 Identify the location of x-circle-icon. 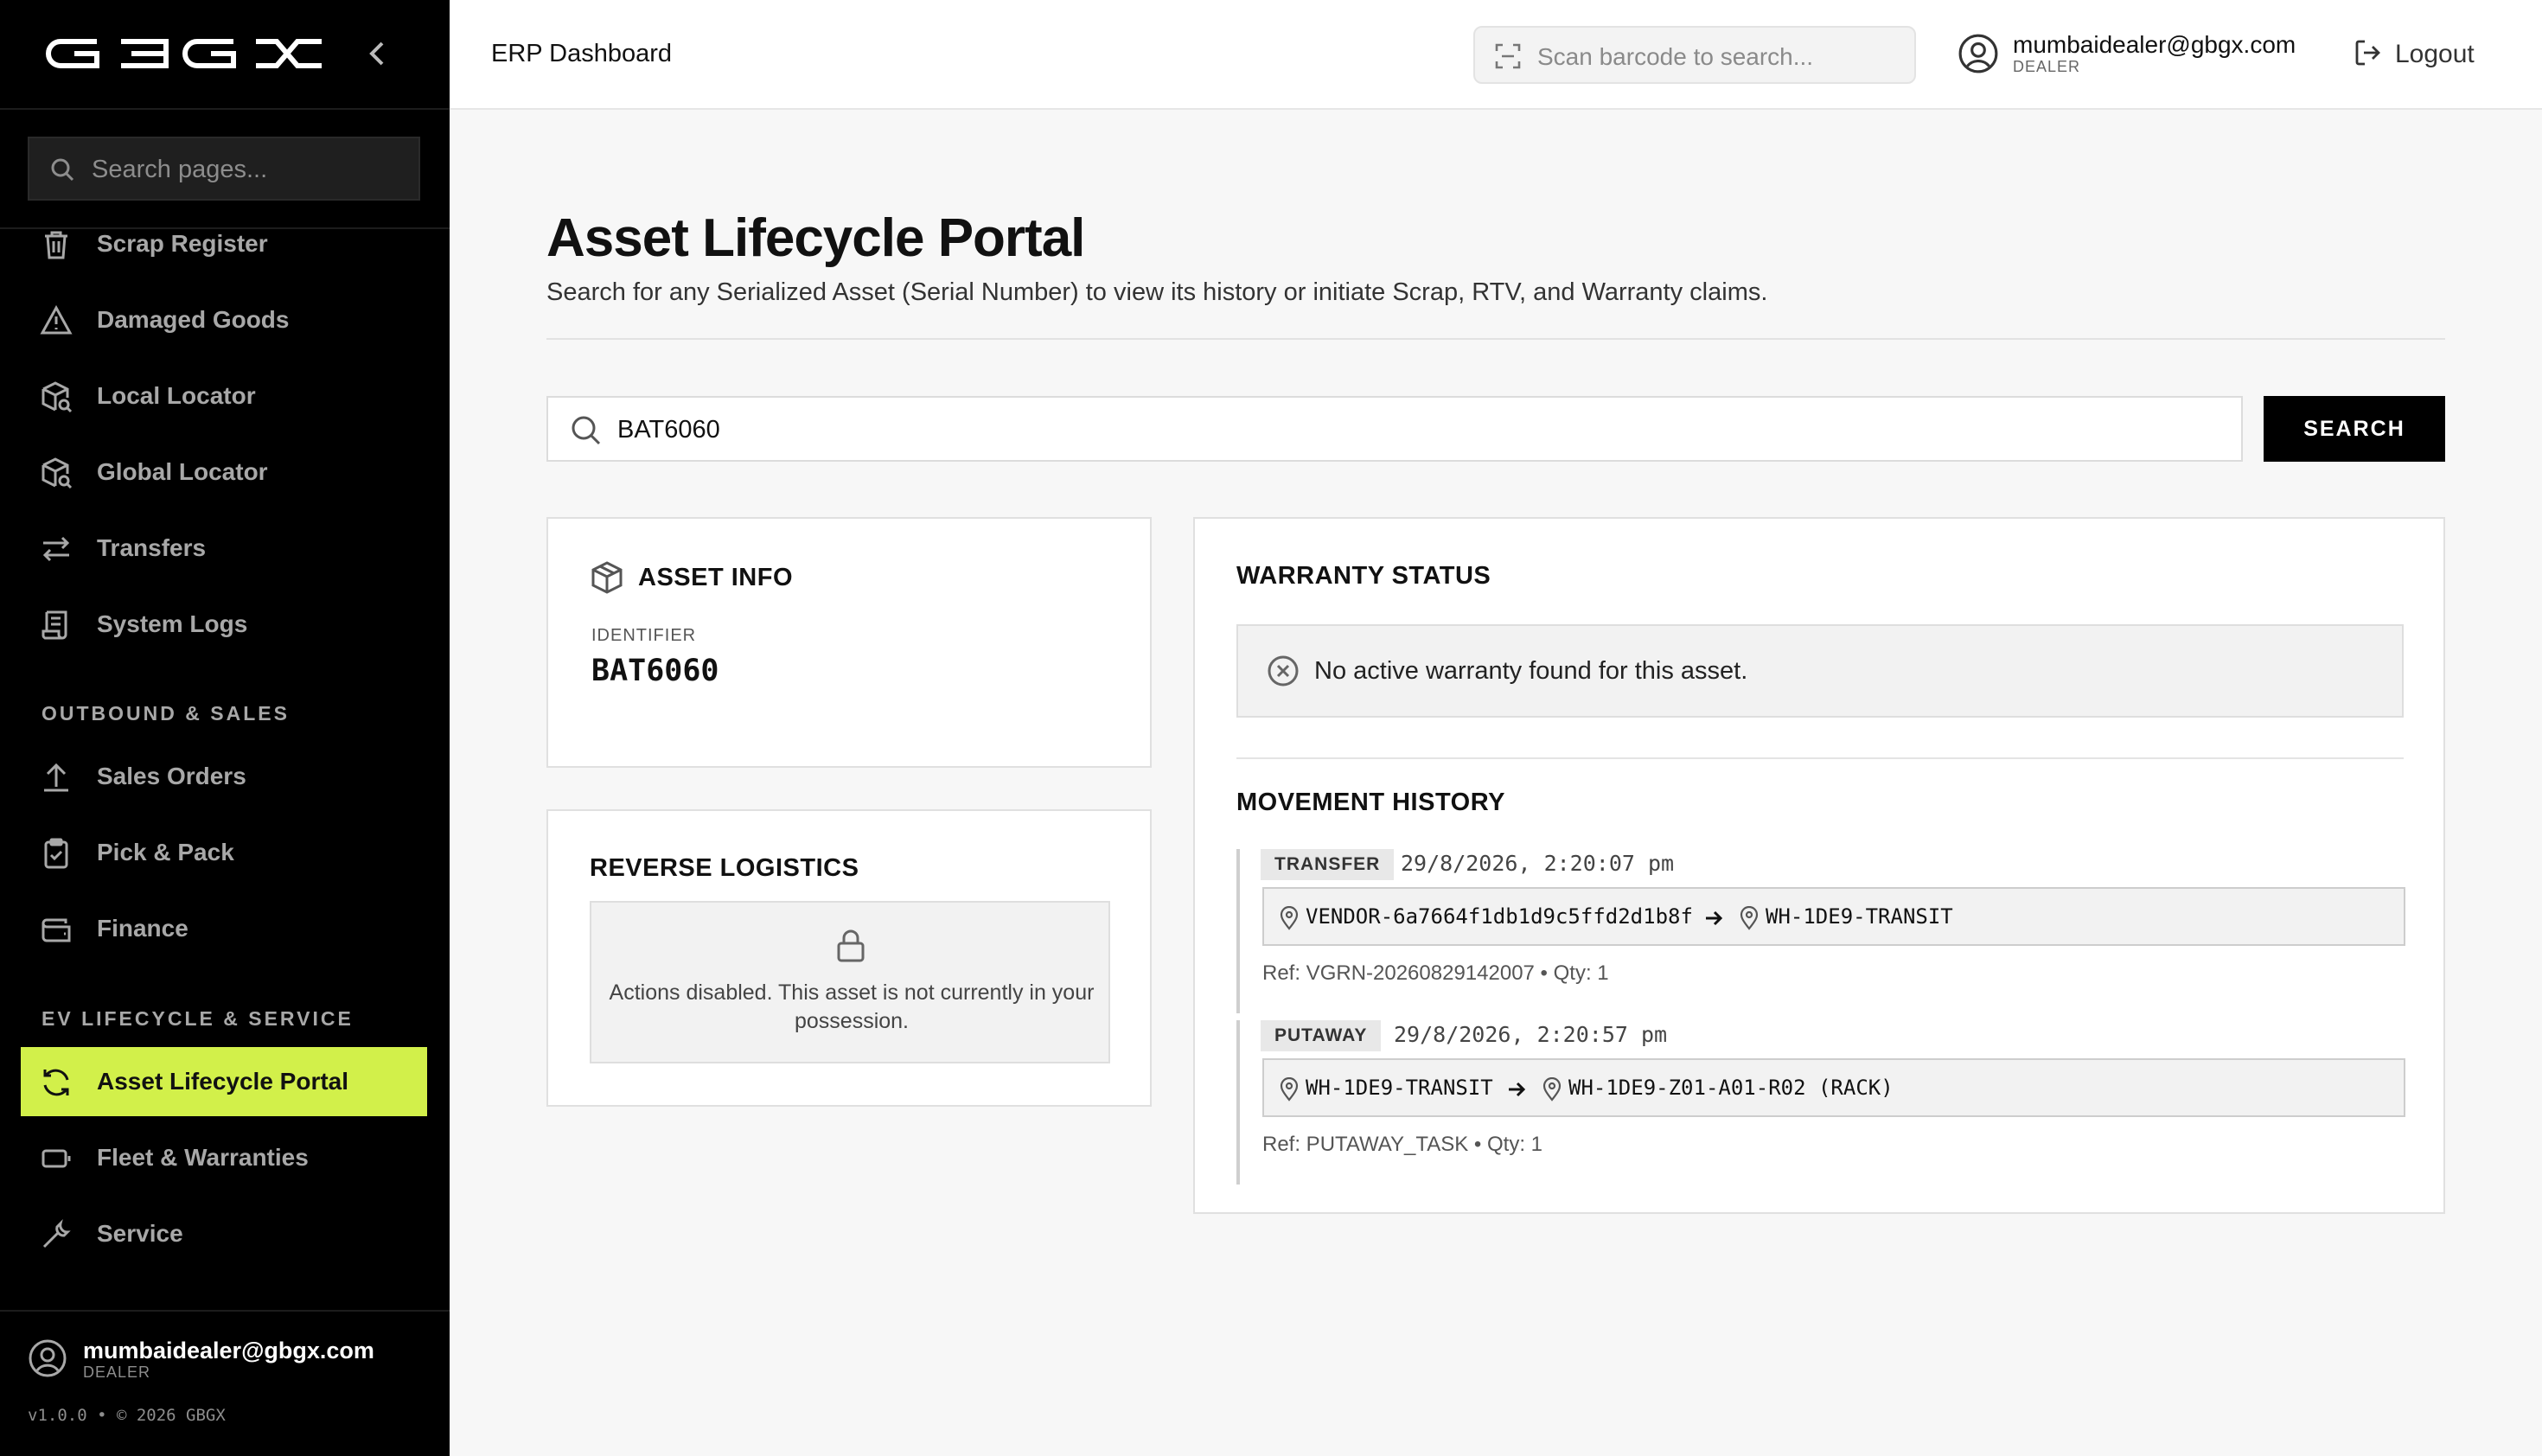
(1283, 673).